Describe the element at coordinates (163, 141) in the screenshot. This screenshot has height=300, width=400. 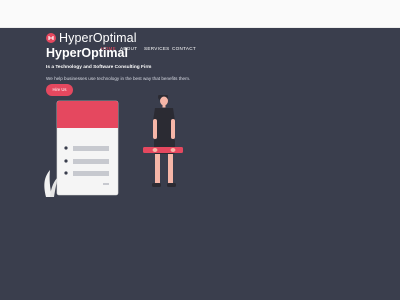
I see `person-illustration` at that location.